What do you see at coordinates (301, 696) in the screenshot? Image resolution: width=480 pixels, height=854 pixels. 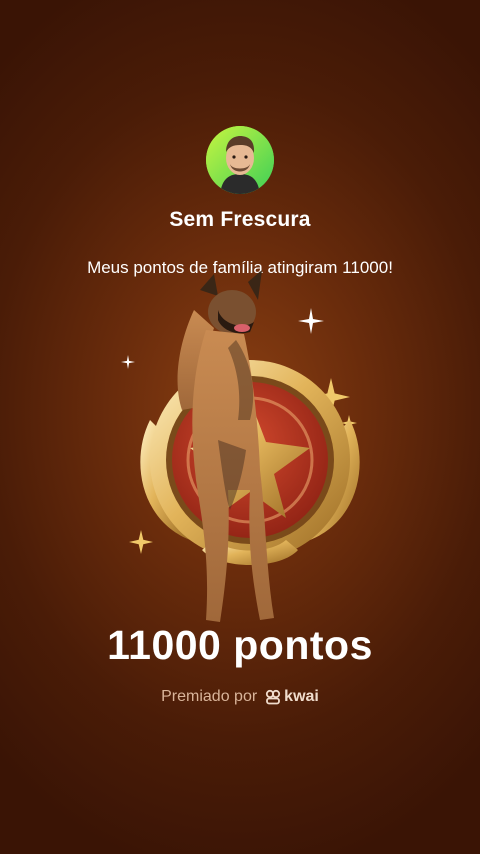 I see `kwai-brand-label: kwai` at bounding box center [301, 696].